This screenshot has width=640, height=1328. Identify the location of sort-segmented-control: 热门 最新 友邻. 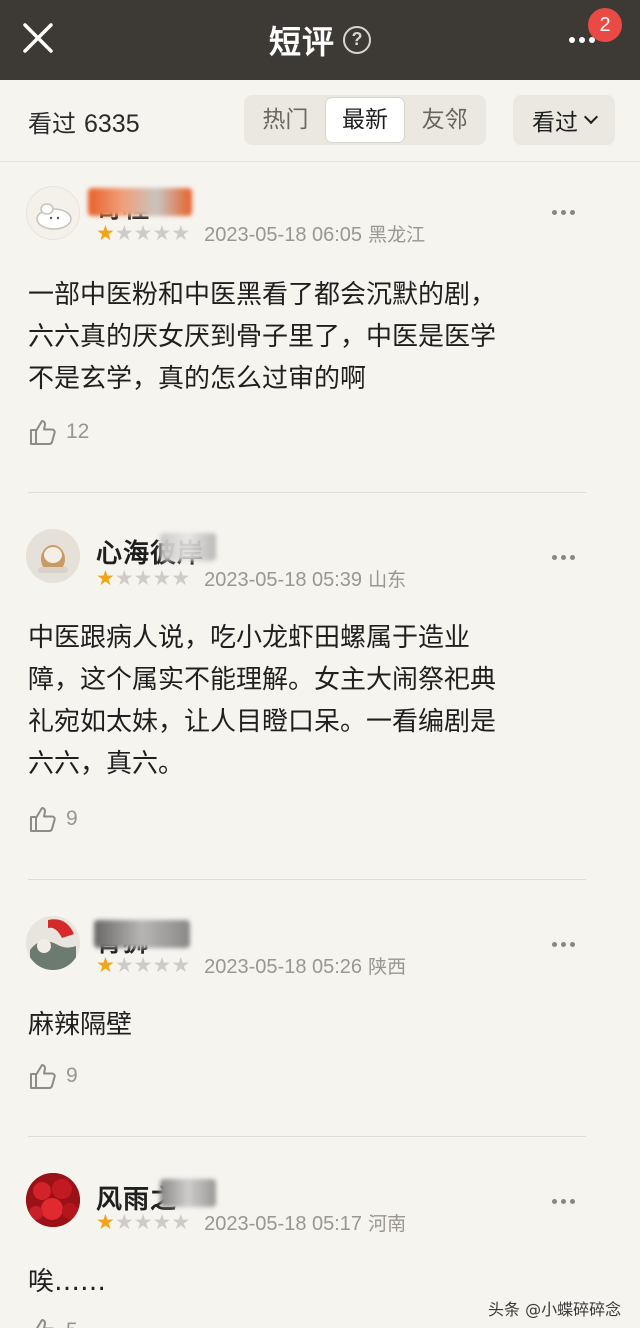
(365, 120).